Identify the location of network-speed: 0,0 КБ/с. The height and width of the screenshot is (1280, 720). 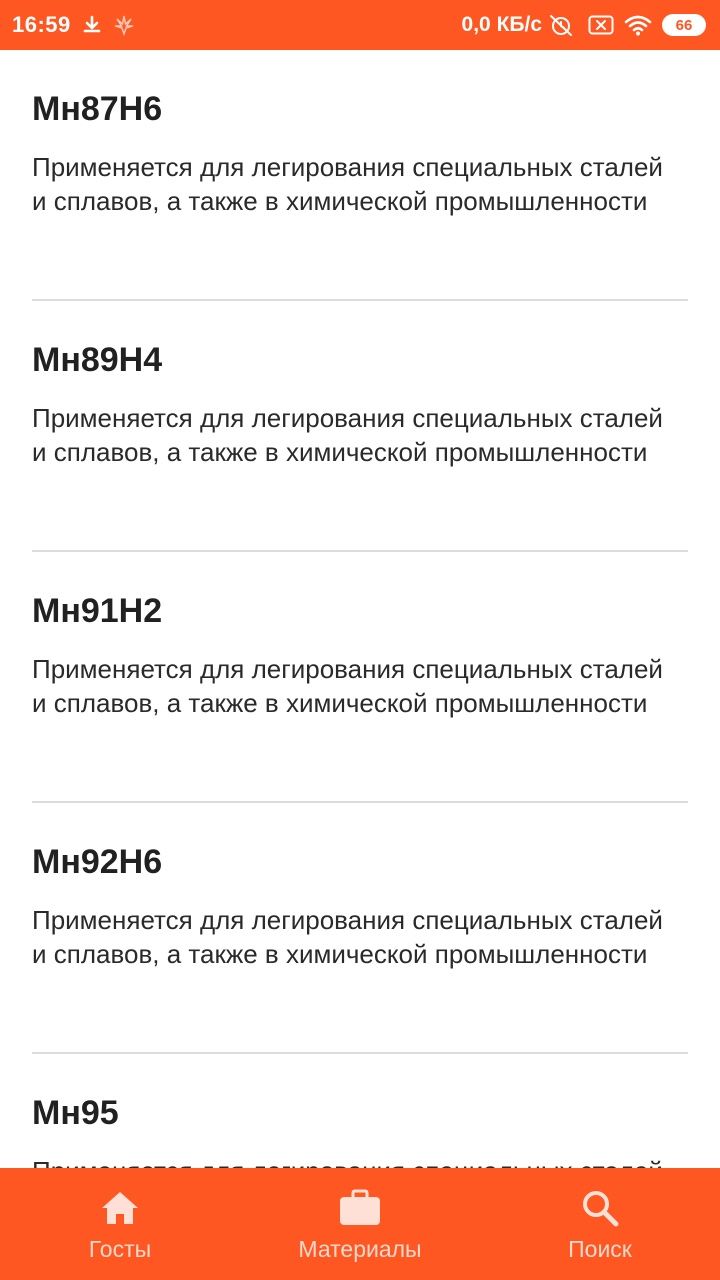
(501, 24).